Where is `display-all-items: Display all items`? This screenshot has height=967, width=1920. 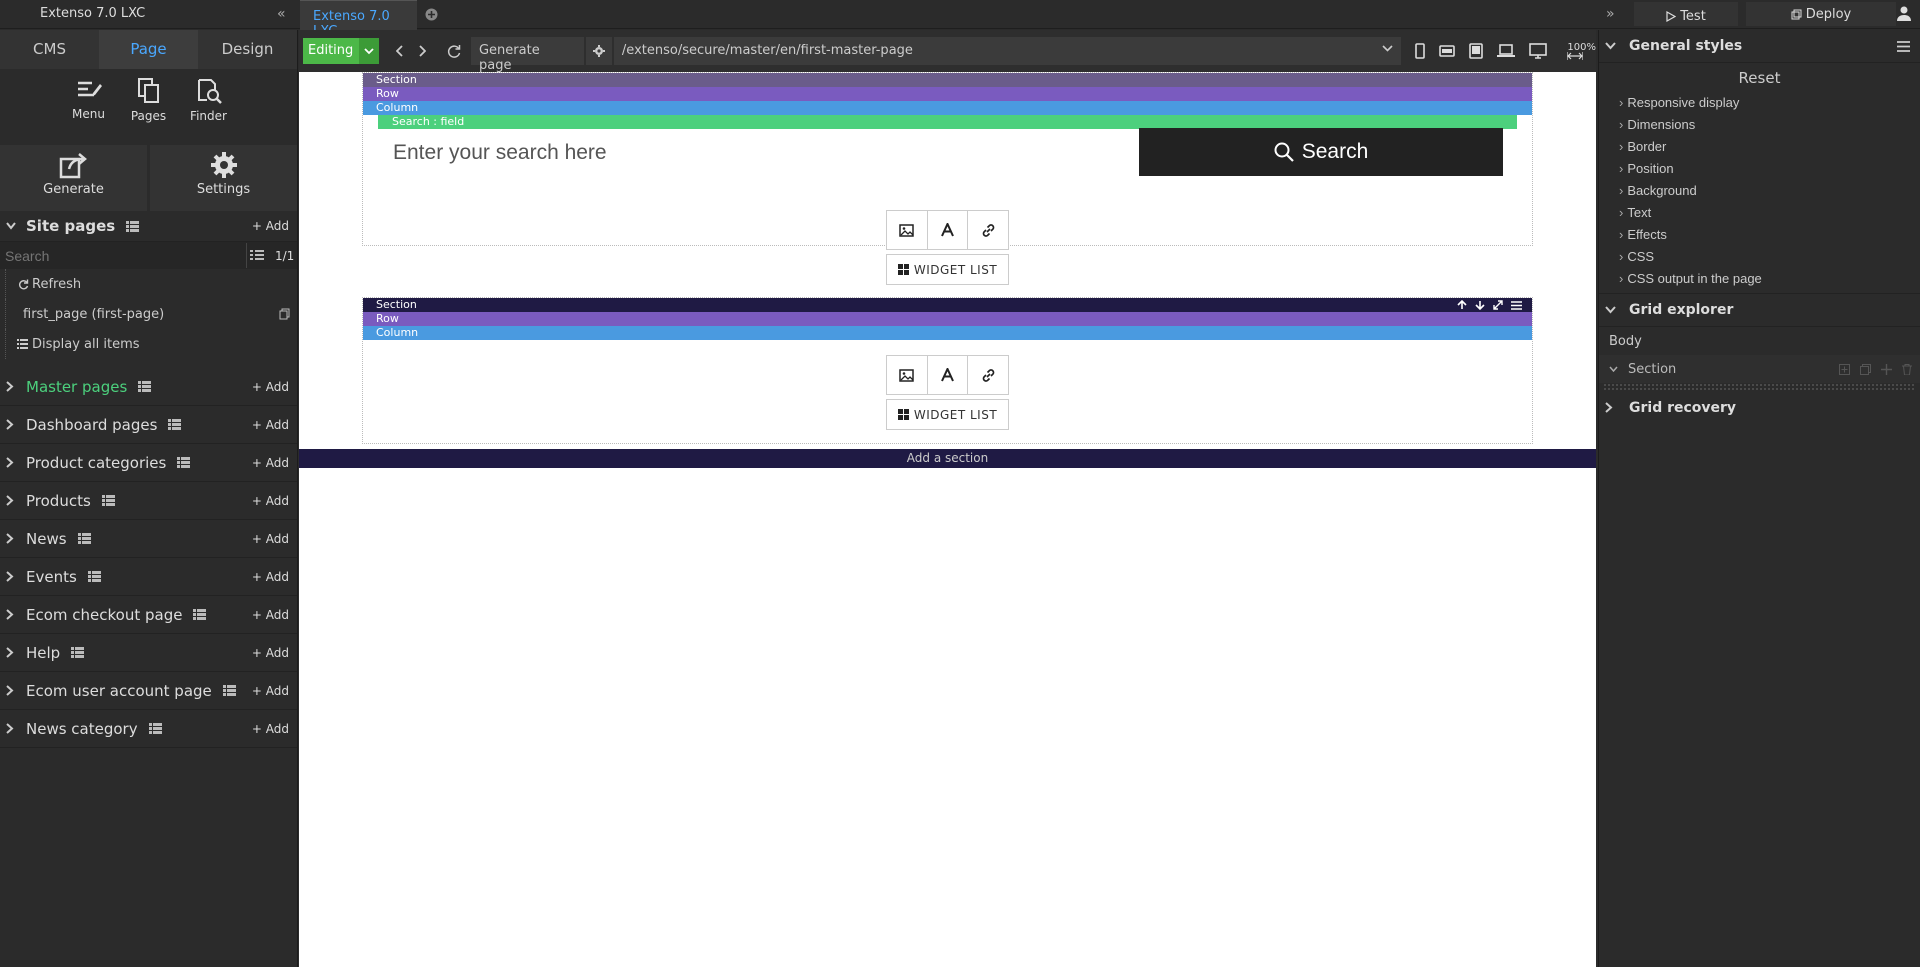 display-all-items: Display all items is located at coordinates (151, 344).